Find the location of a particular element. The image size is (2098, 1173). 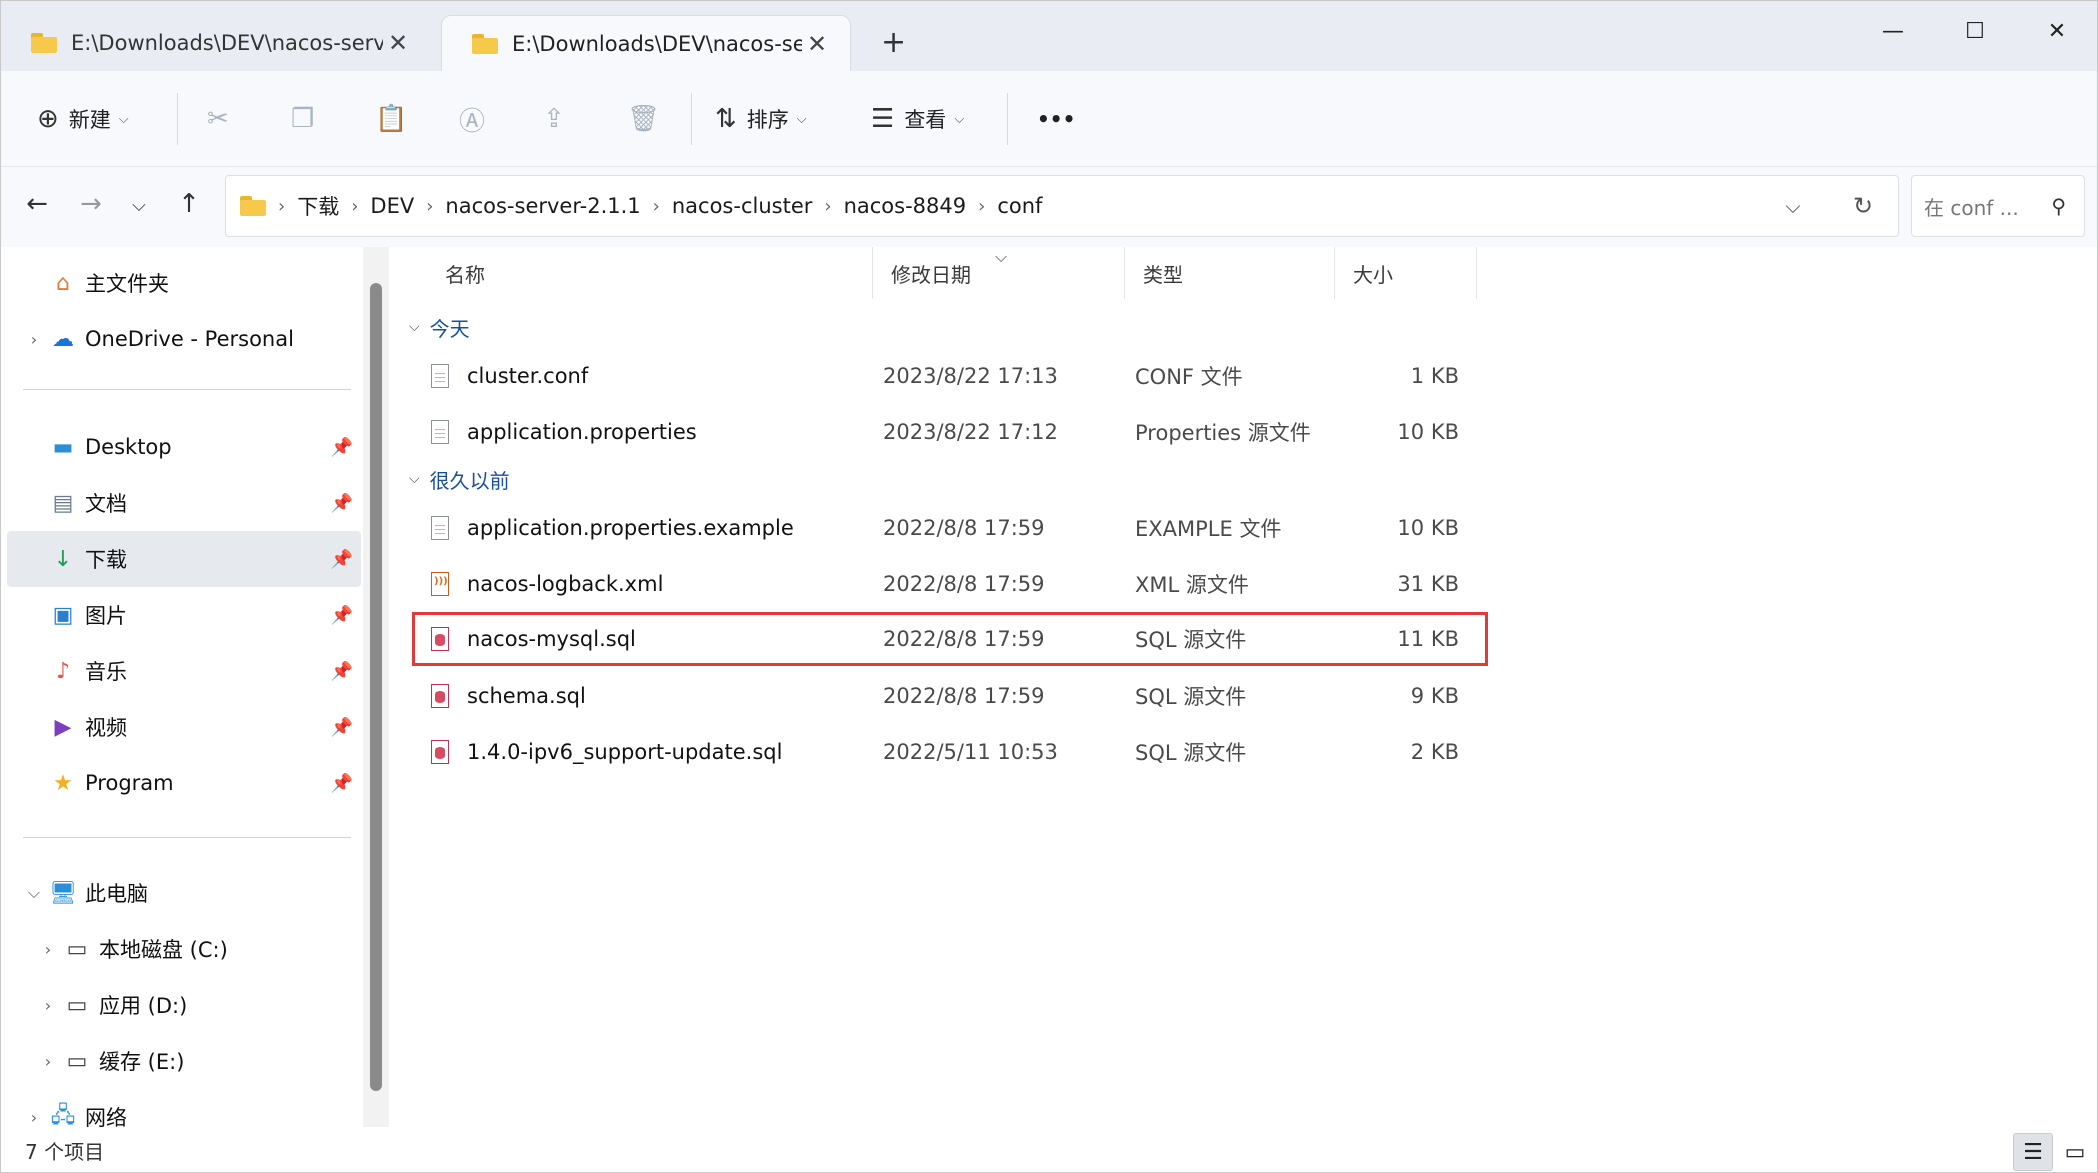

search-icon: ⚲ is located at coordinates (2058, 206).